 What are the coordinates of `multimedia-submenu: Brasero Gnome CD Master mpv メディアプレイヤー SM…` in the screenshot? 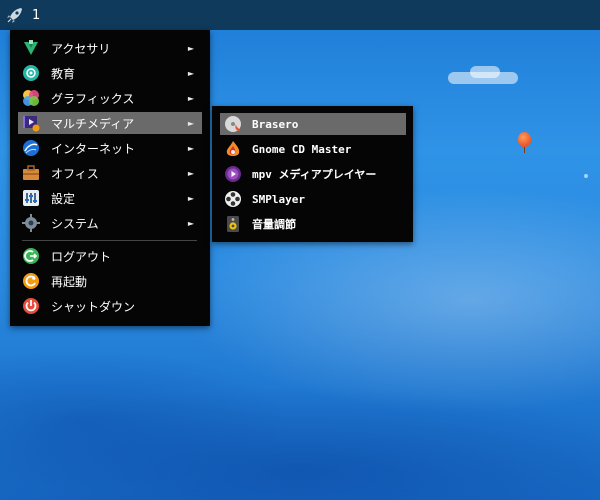 It's located at (312, 174).